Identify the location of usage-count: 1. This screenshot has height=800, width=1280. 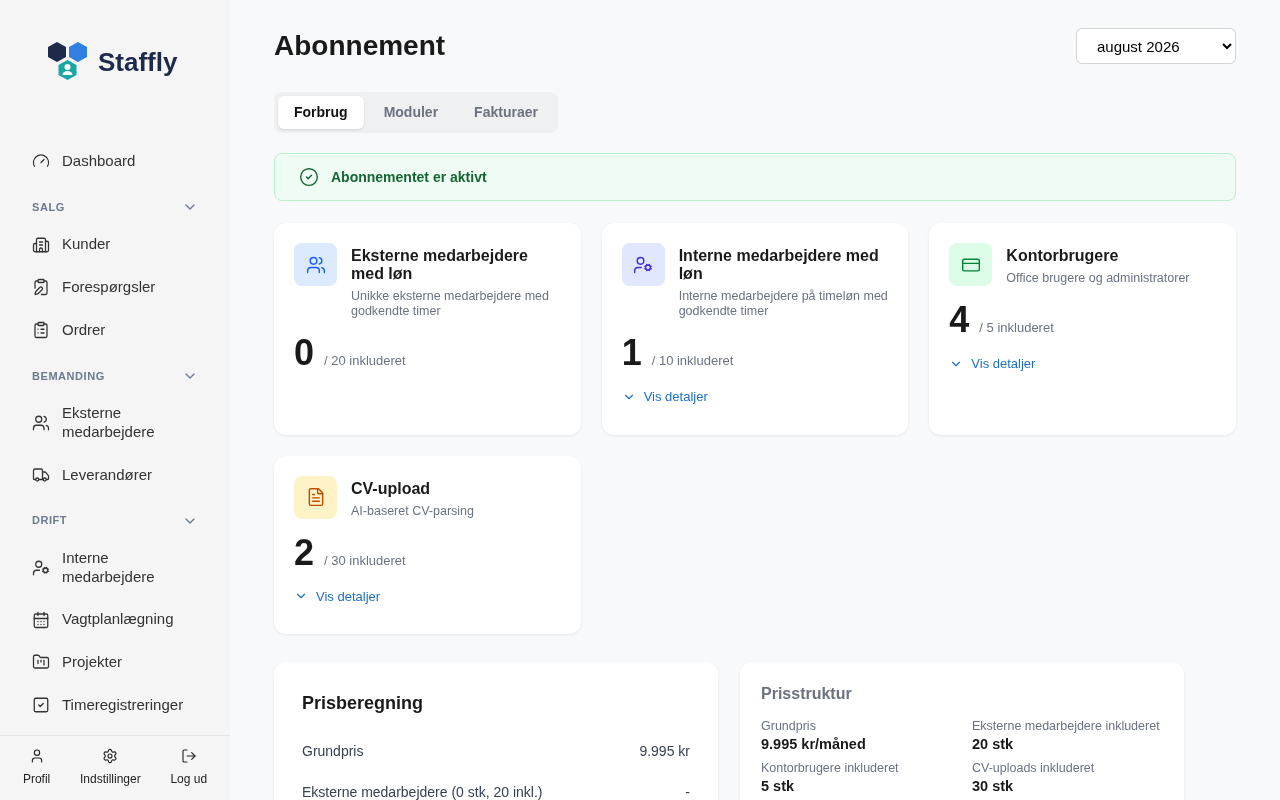
(631, 353).